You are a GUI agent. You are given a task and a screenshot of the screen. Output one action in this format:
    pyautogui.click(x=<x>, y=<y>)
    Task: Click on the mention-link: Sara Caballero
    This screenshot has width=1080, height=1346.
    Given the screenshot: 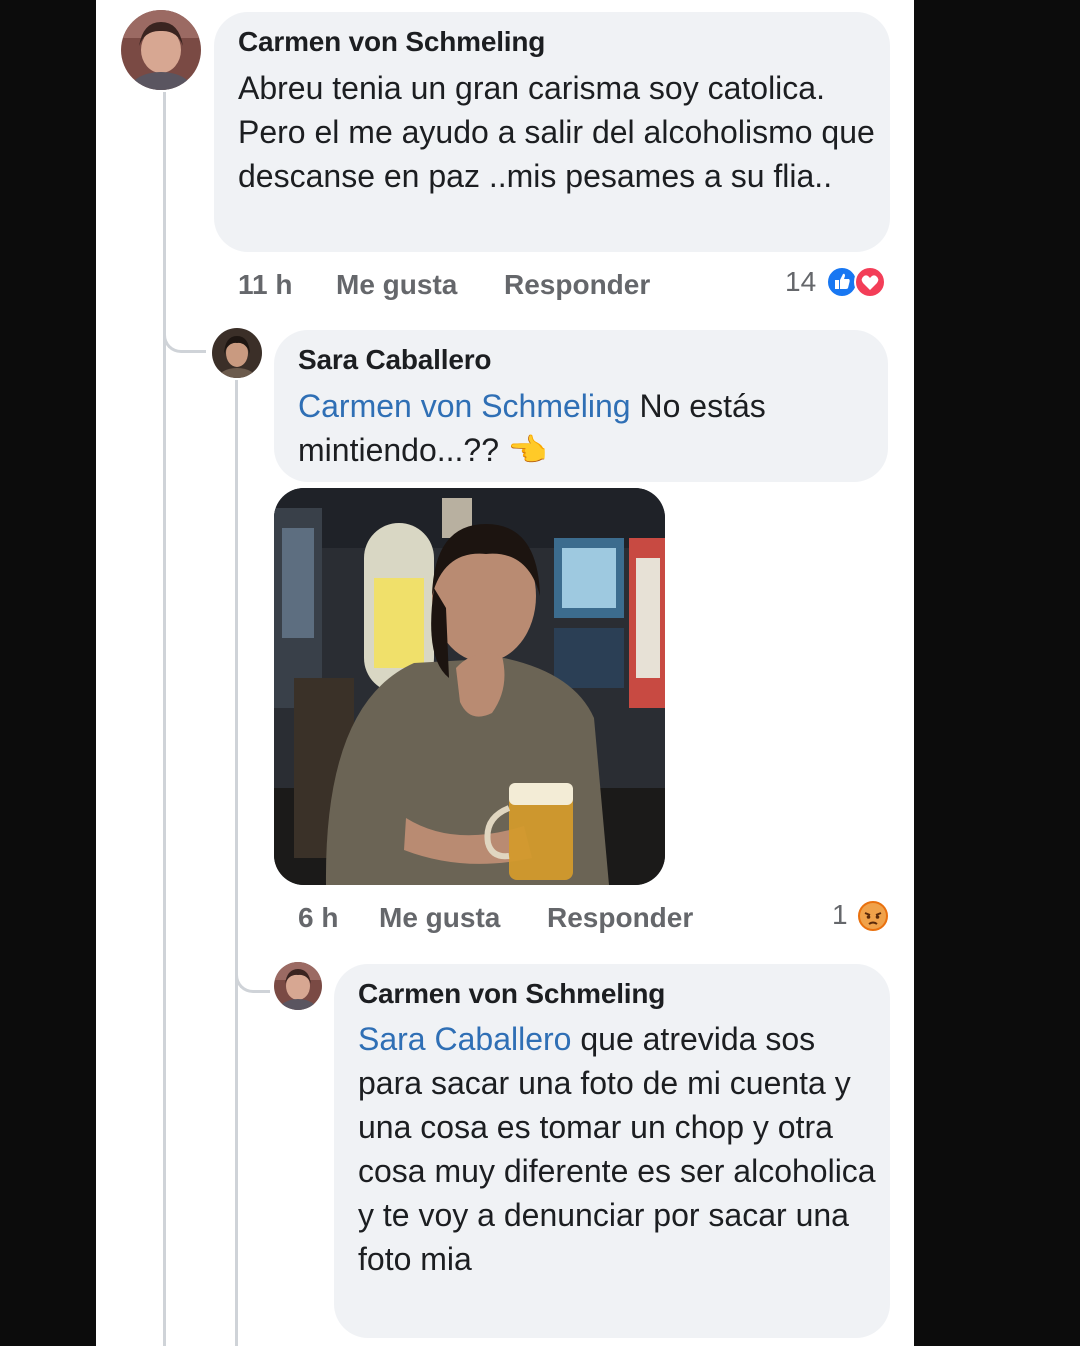 What is the action you would take?
    pyautogui.click(x=464, y=1039)
    